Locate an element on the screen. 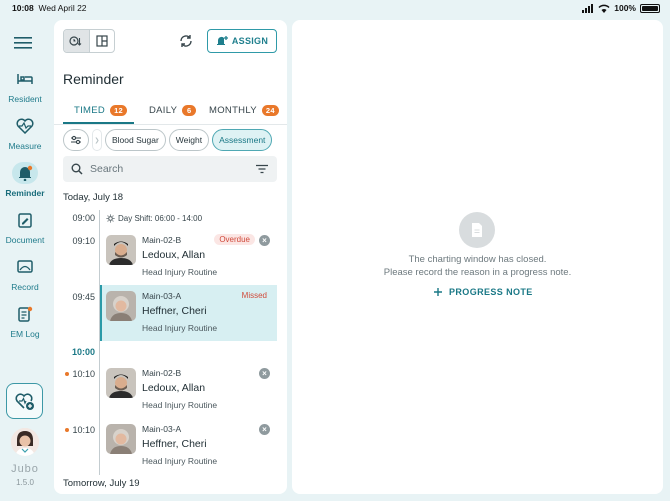  hamburger-menu-icon is located at coordinates (24, 43).